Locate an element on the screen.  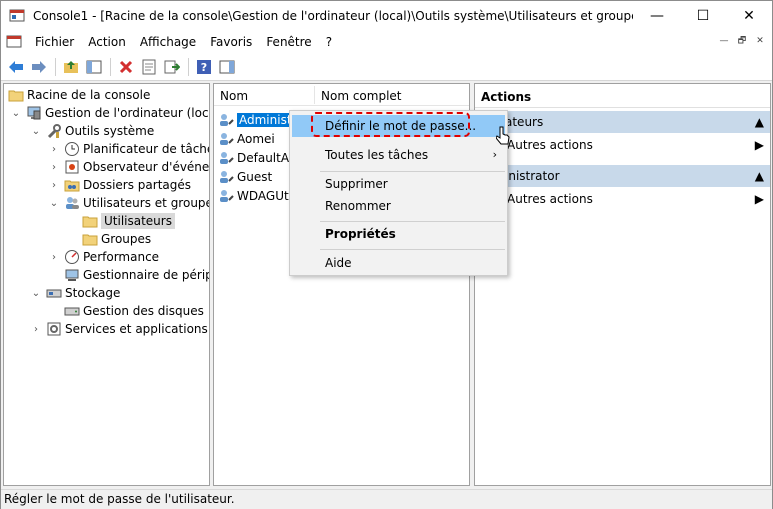
tree-item-dossiers-partages: › Dossiers partagés is located at coordinates (119, 185).